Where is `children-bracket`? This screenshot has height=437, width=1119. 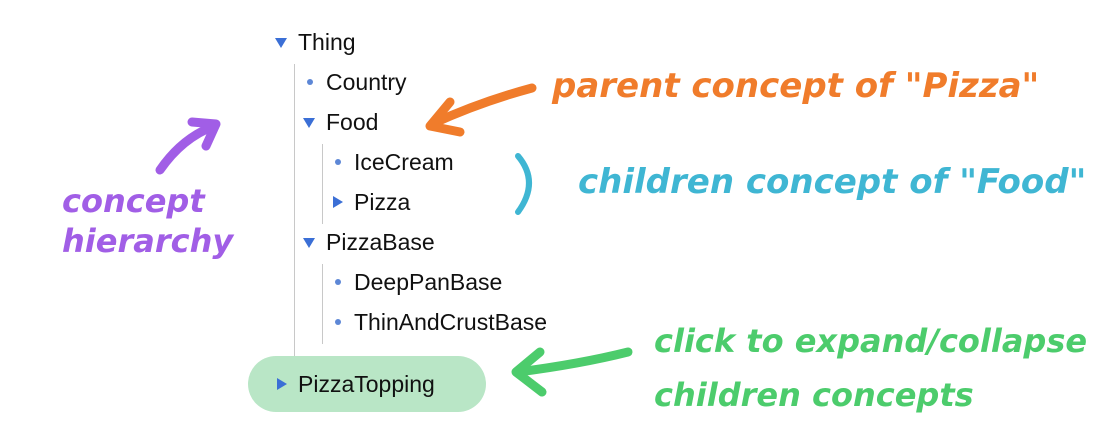 children-bracket is located at coordinates (523, 184).